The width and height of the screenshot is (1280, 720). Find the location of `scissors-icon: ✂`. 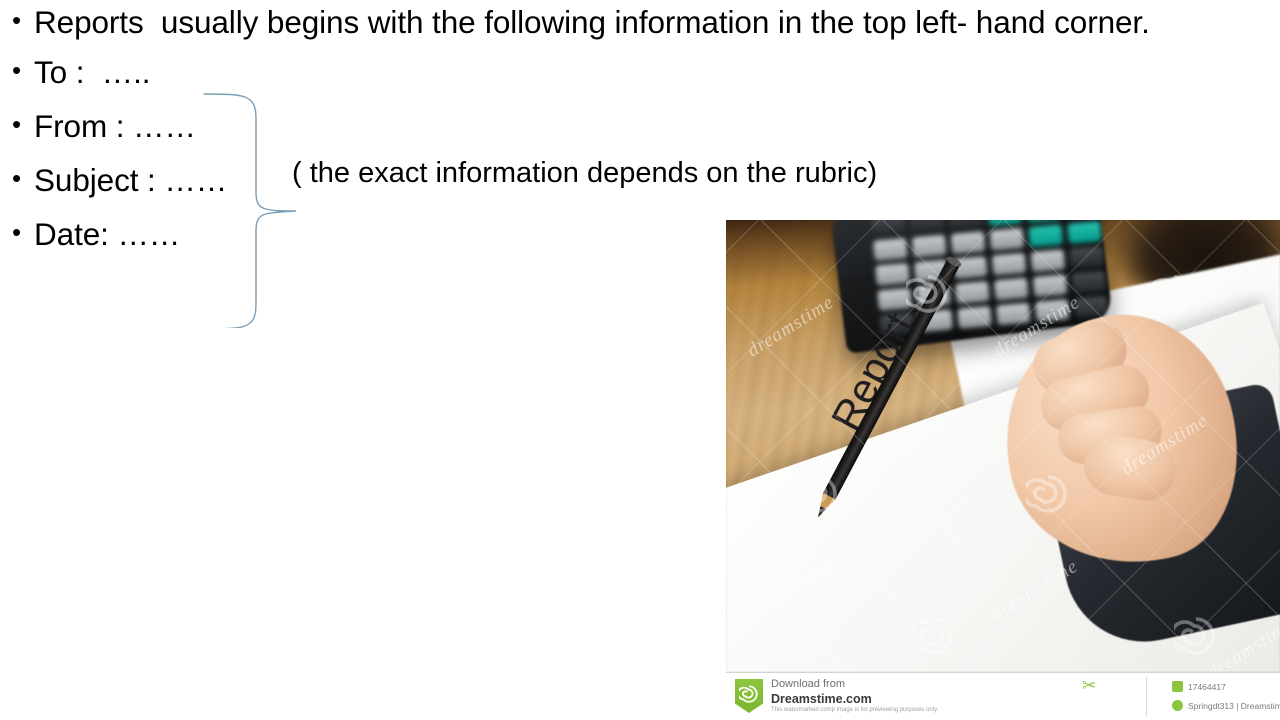

scissors-icon: ✂ is located at coordinates (1089, 685).